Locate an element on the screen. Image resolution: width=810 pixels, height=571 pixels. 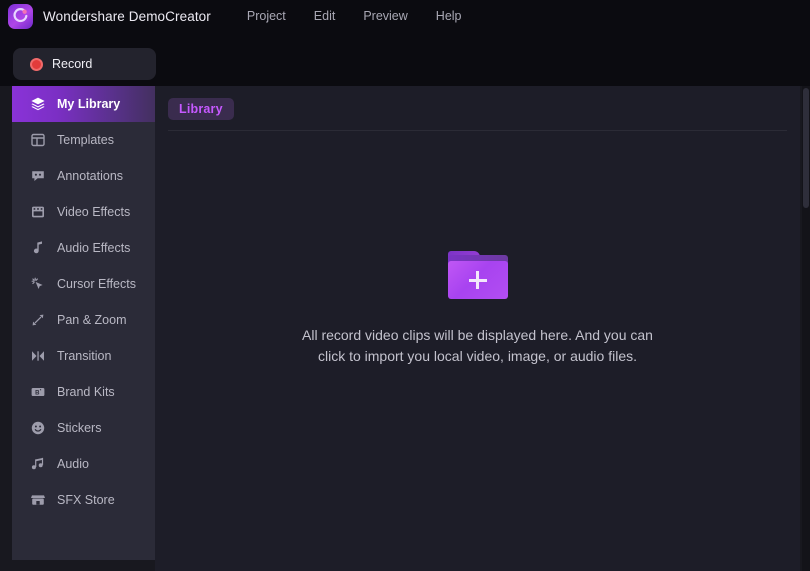
tab-library-label: Library is located at coordinates (201, 109).